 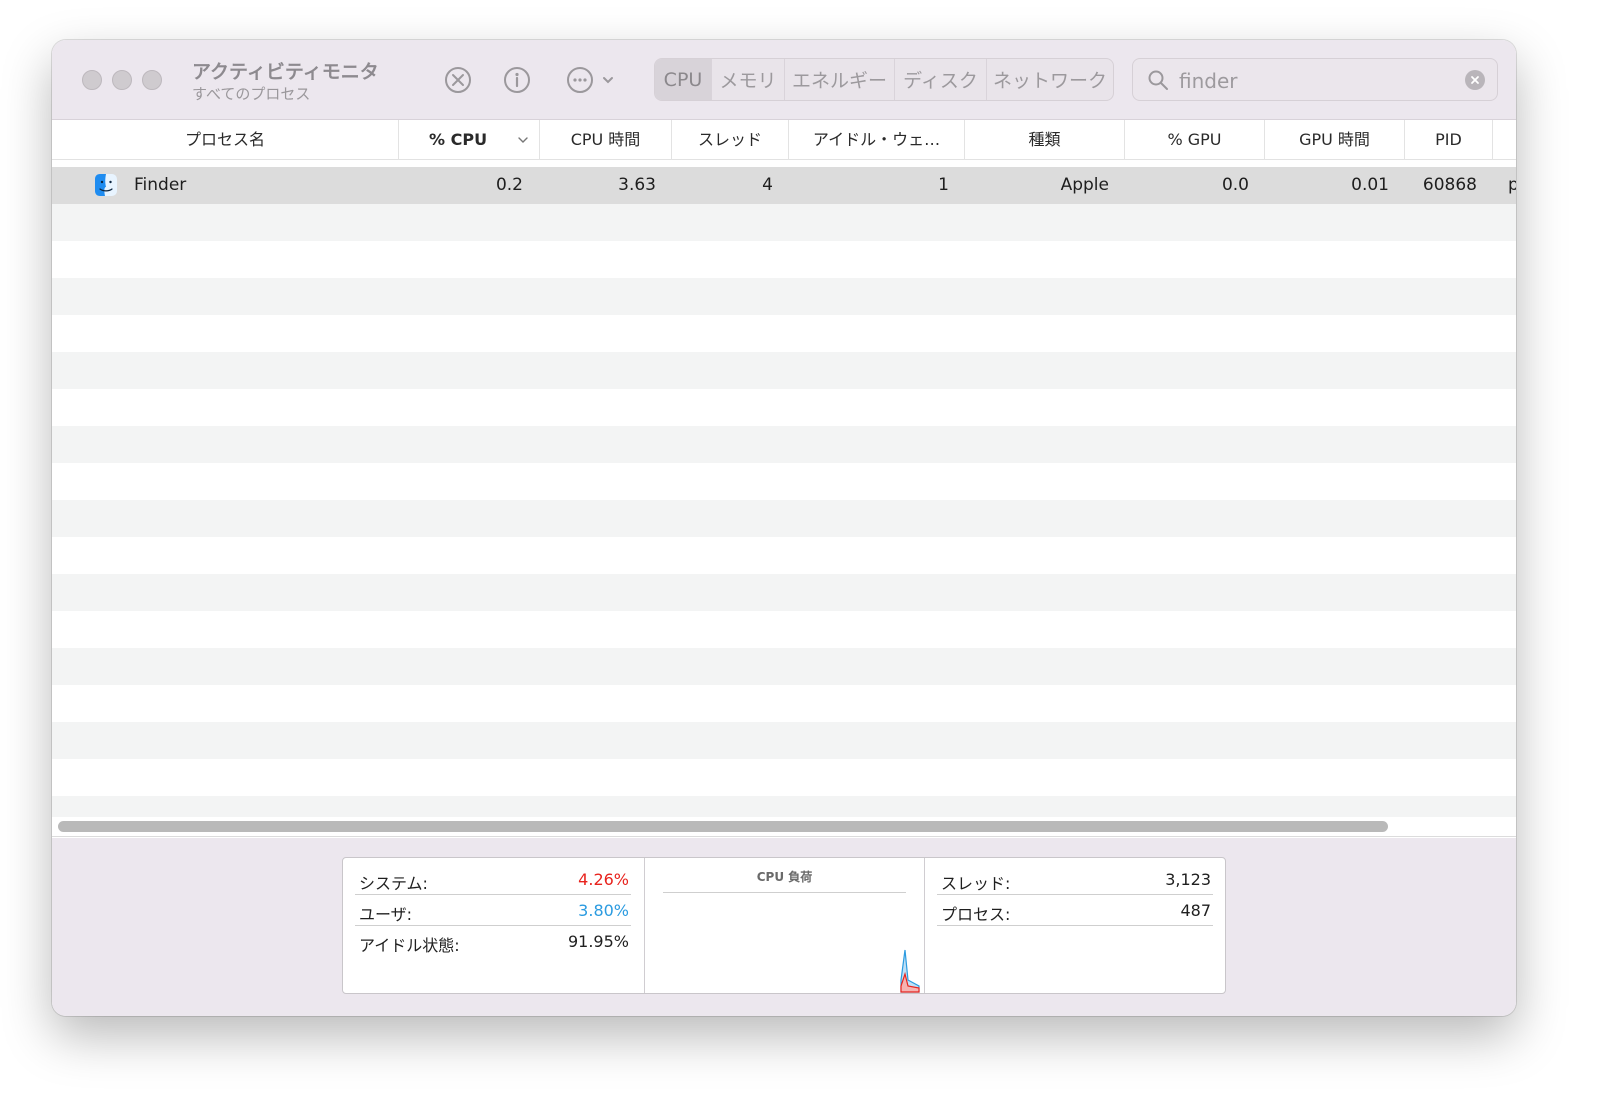 What do you see at coordinates (509, 185) in the screenshot?
I see `cpu-percent-value: 0.2` at bounding box center [509, 185].